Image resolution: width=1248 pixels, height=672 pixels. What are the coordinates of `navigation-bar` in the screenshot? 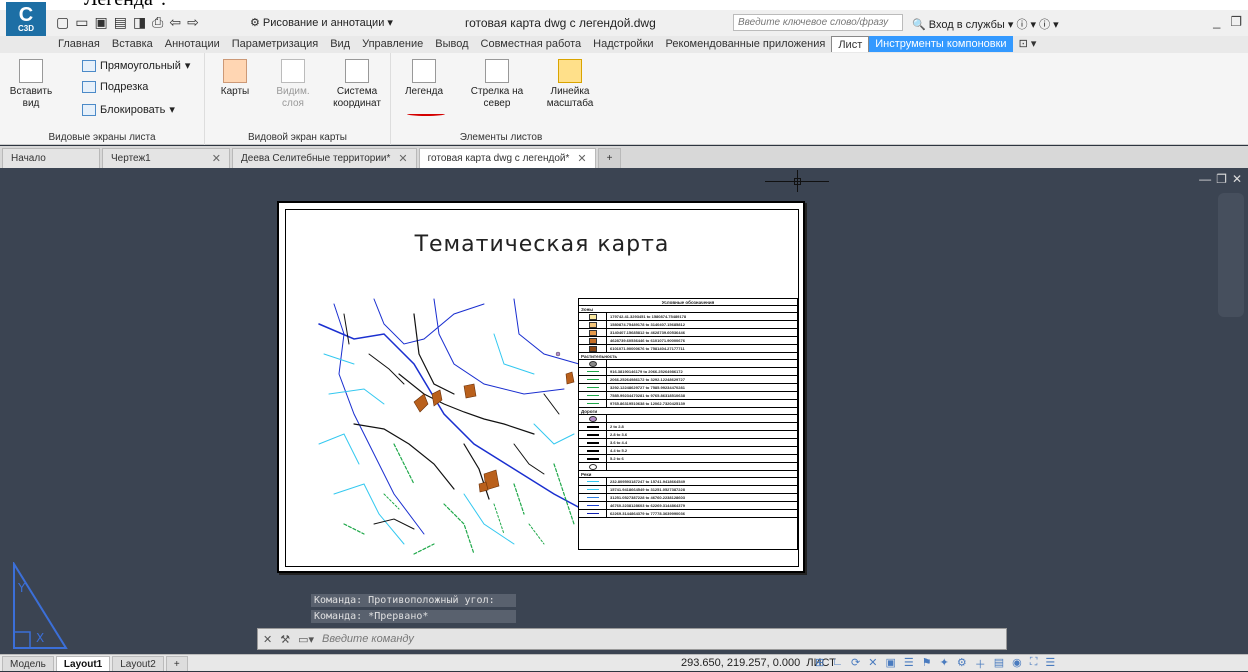 It's located at (1231, 255).